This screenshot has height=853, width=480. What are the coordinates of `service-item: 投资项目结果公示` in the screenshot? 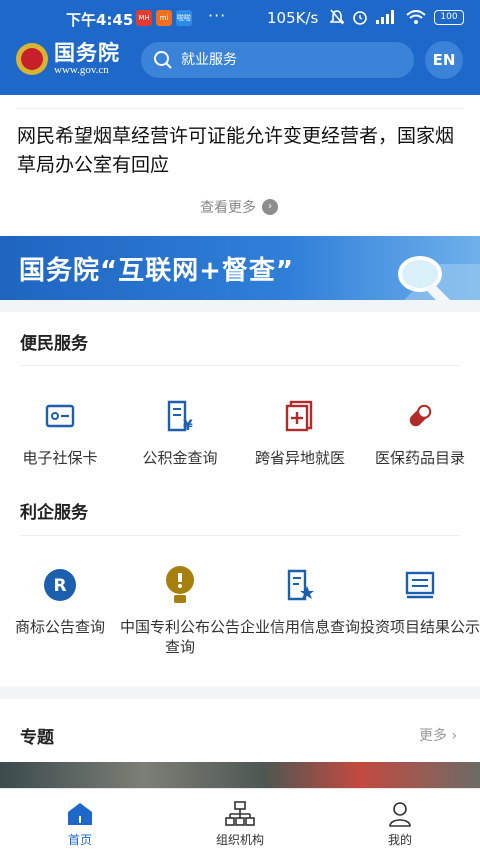 It's located at (420, 611).